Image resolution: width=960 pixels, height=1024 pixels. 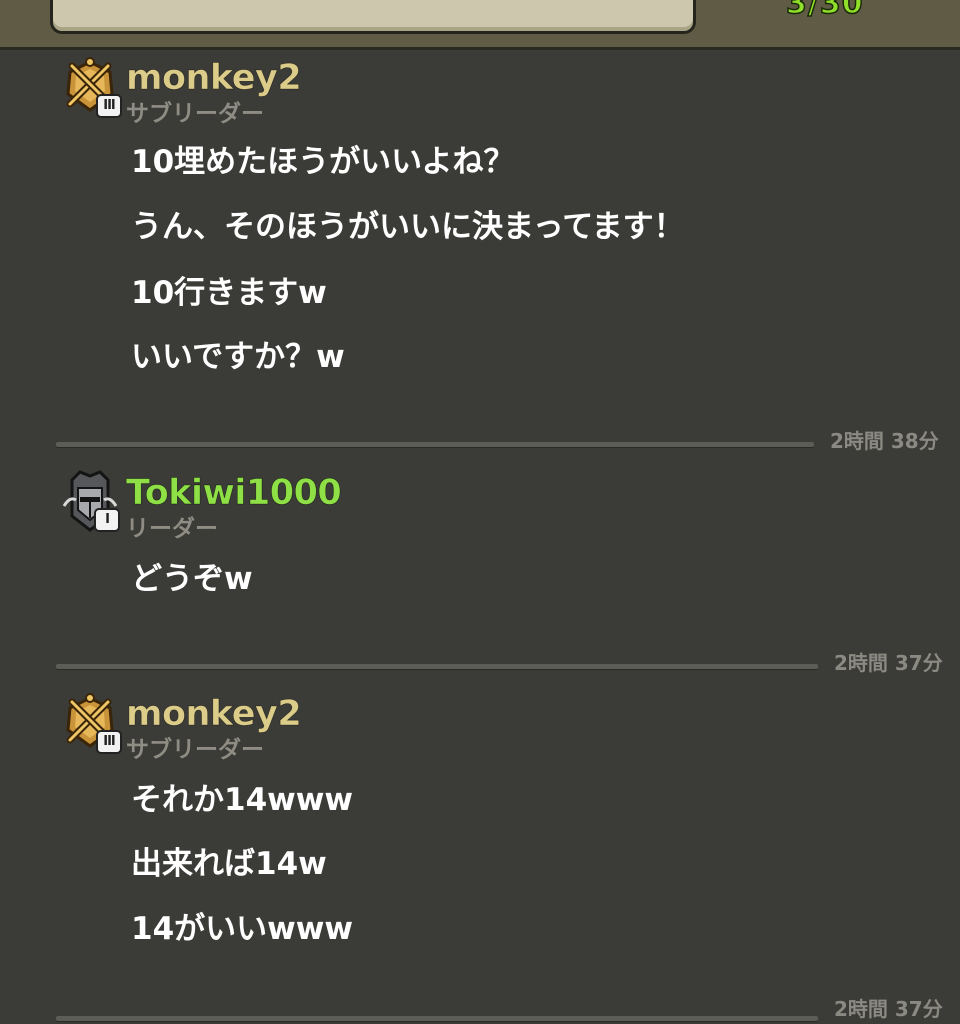 I want to click on chat-input-field, so click(x=373, y=17).